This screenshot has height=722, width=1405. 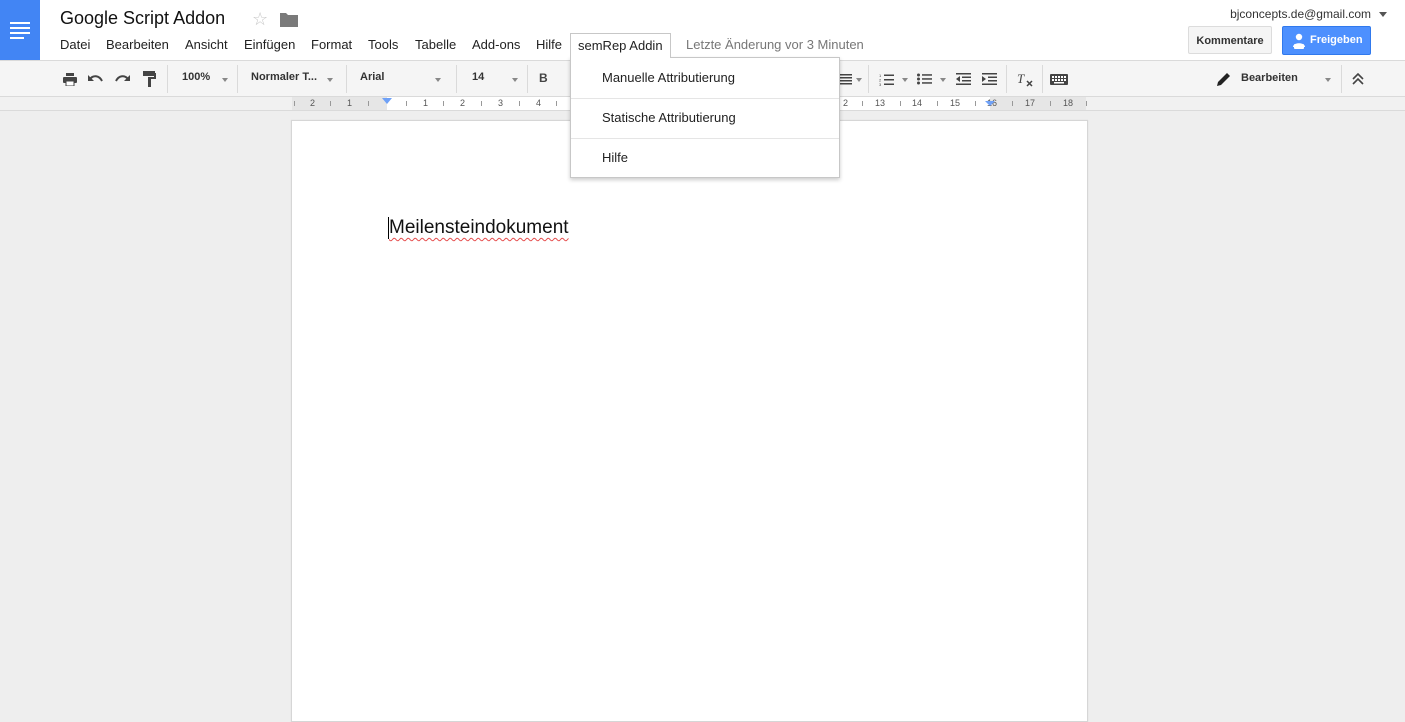 I want to click on bulleted-list-caret-icon, so click(x=943, y=80).